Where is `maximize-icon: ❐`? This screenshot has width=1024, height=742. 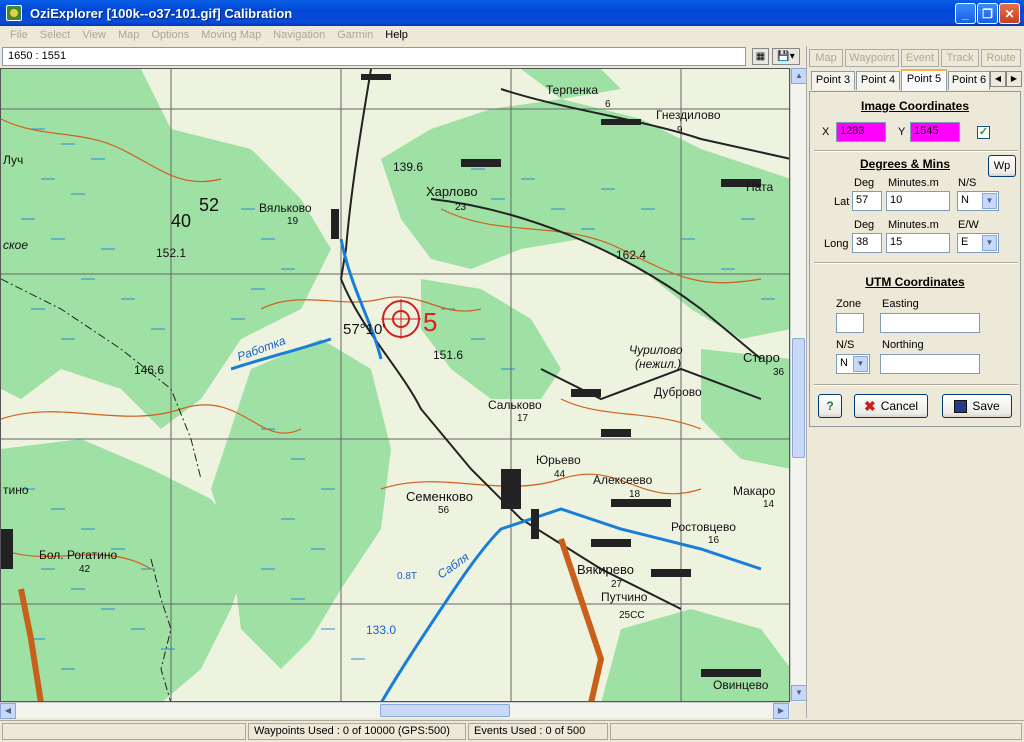
maximize-icon: ❐ is located at coordinates (987, 13).